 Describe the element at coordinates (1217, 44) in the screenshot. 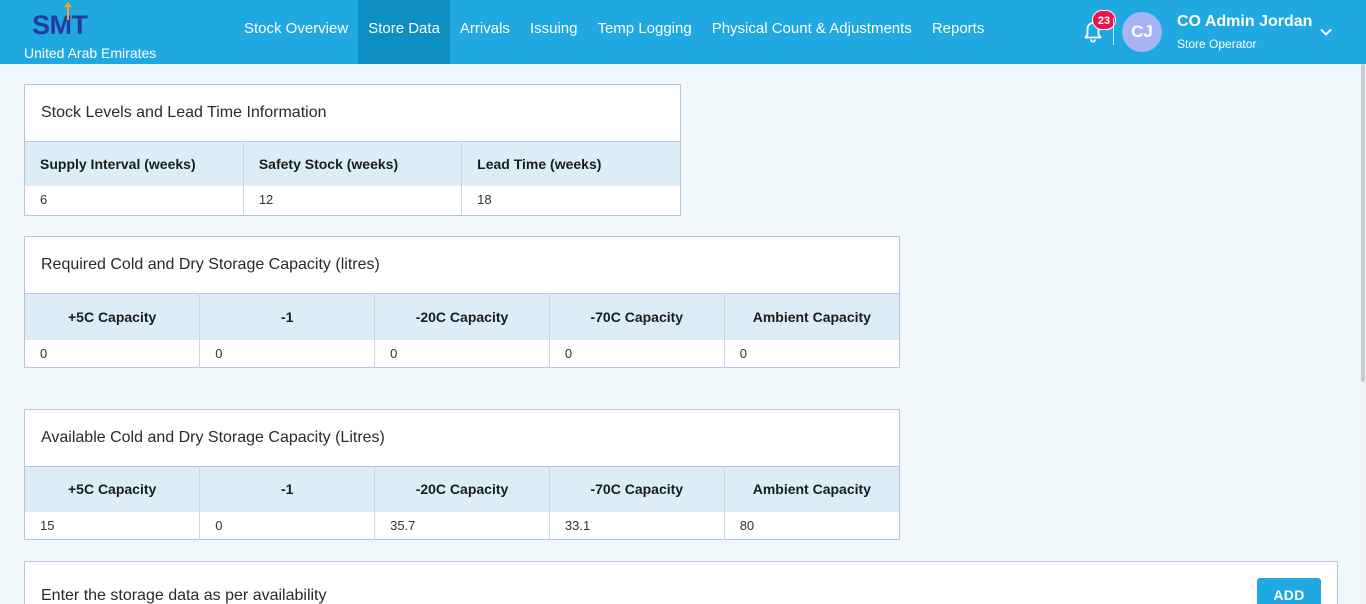

I see `user-role: Store Operator` at that location.